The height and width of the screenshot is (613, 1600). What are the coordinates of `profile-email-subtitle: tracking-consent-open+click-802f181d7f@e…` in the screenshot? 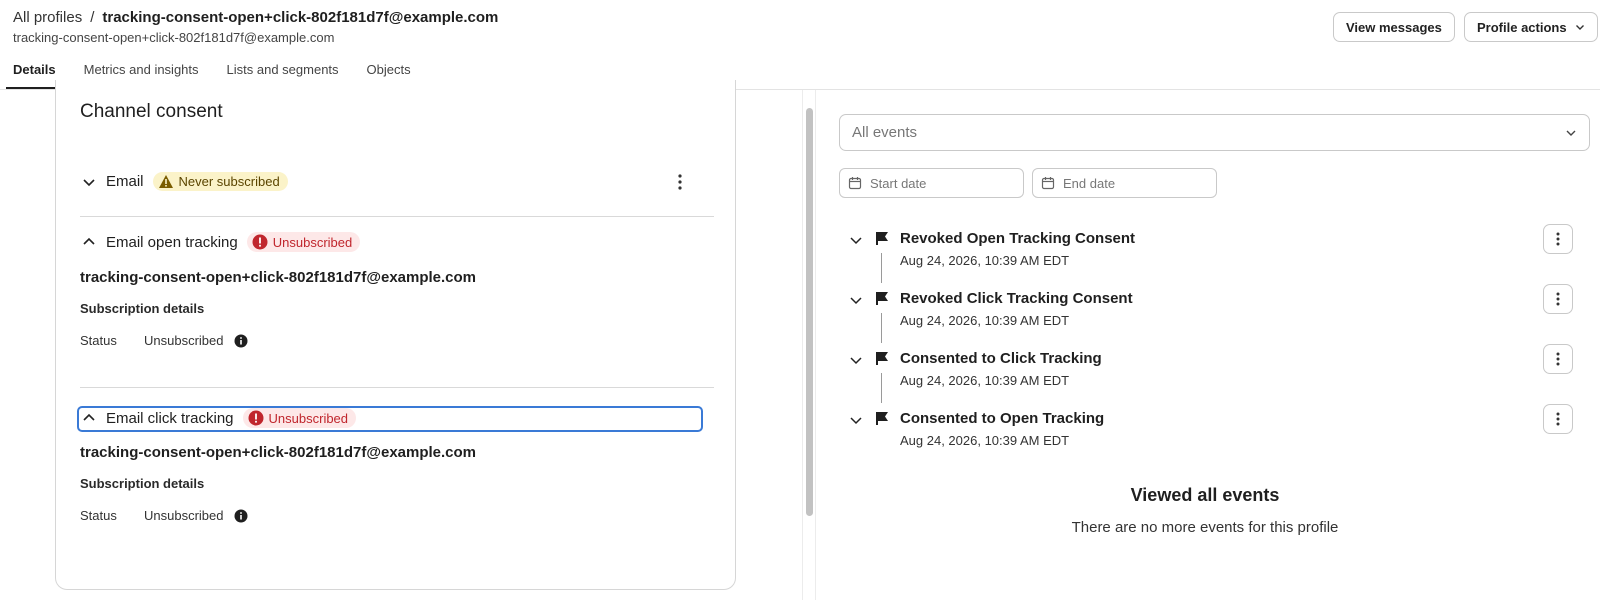 It's located at (174, 37).